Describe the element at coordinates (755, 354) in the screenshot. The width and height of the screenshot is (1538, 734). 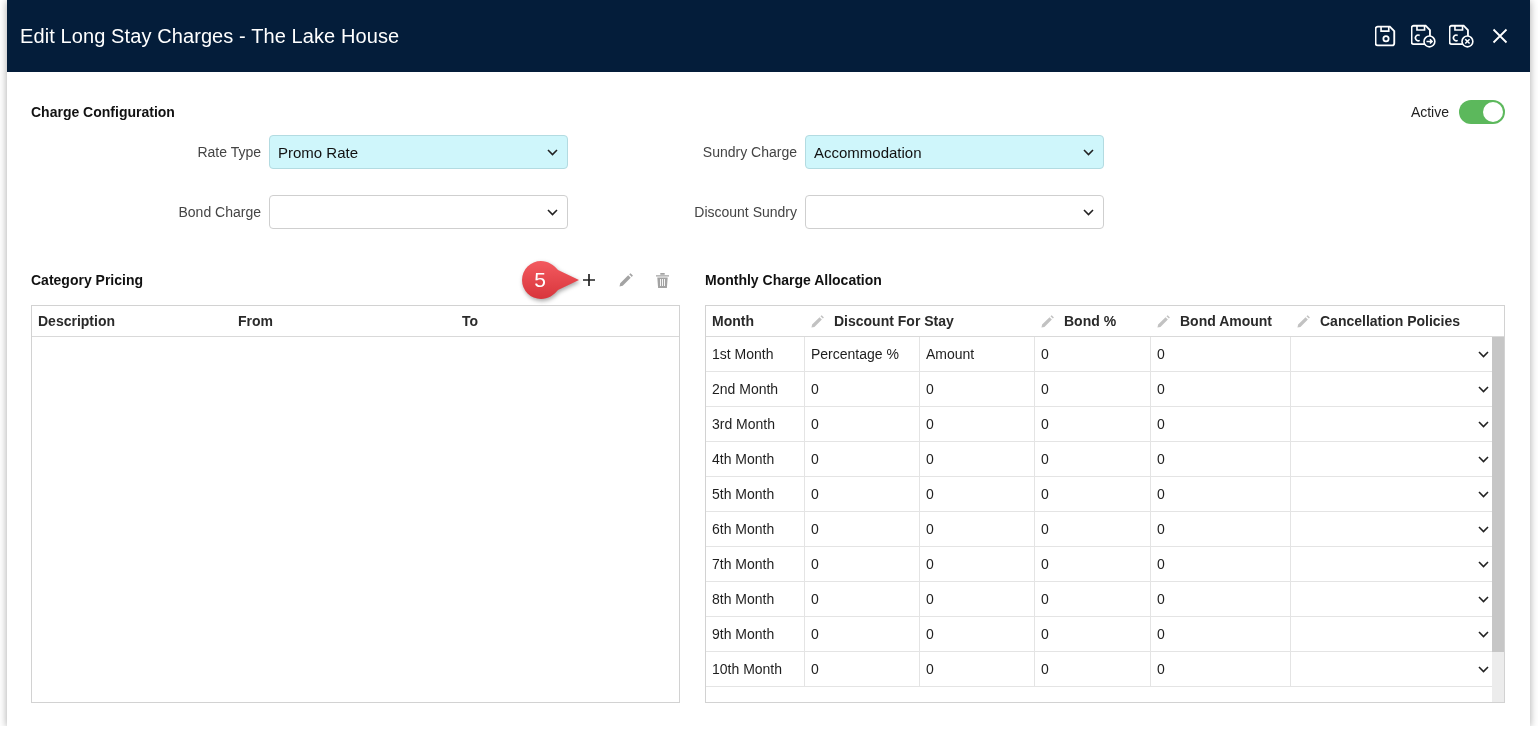
I see `month-cell: 1st Month` at that location.